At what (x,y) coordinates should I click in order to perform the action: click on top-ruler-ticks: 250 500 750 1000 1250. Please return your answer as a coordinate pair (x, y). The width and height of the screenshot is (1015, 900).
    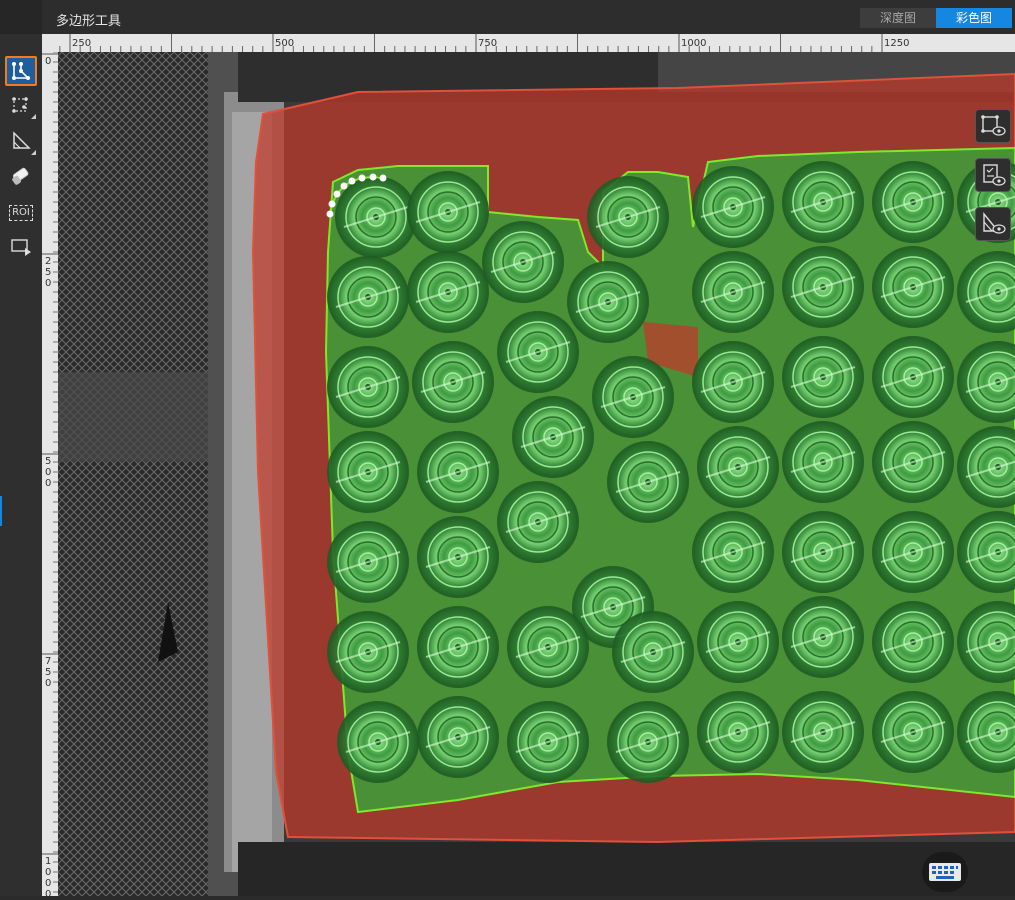
    Looking at the image, I should click on (484, 43).